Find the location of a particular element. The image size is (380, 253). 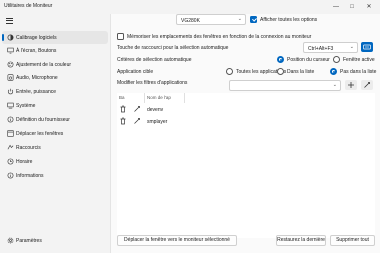

settings-label: Paramètres is located at coordinates (29, 240).